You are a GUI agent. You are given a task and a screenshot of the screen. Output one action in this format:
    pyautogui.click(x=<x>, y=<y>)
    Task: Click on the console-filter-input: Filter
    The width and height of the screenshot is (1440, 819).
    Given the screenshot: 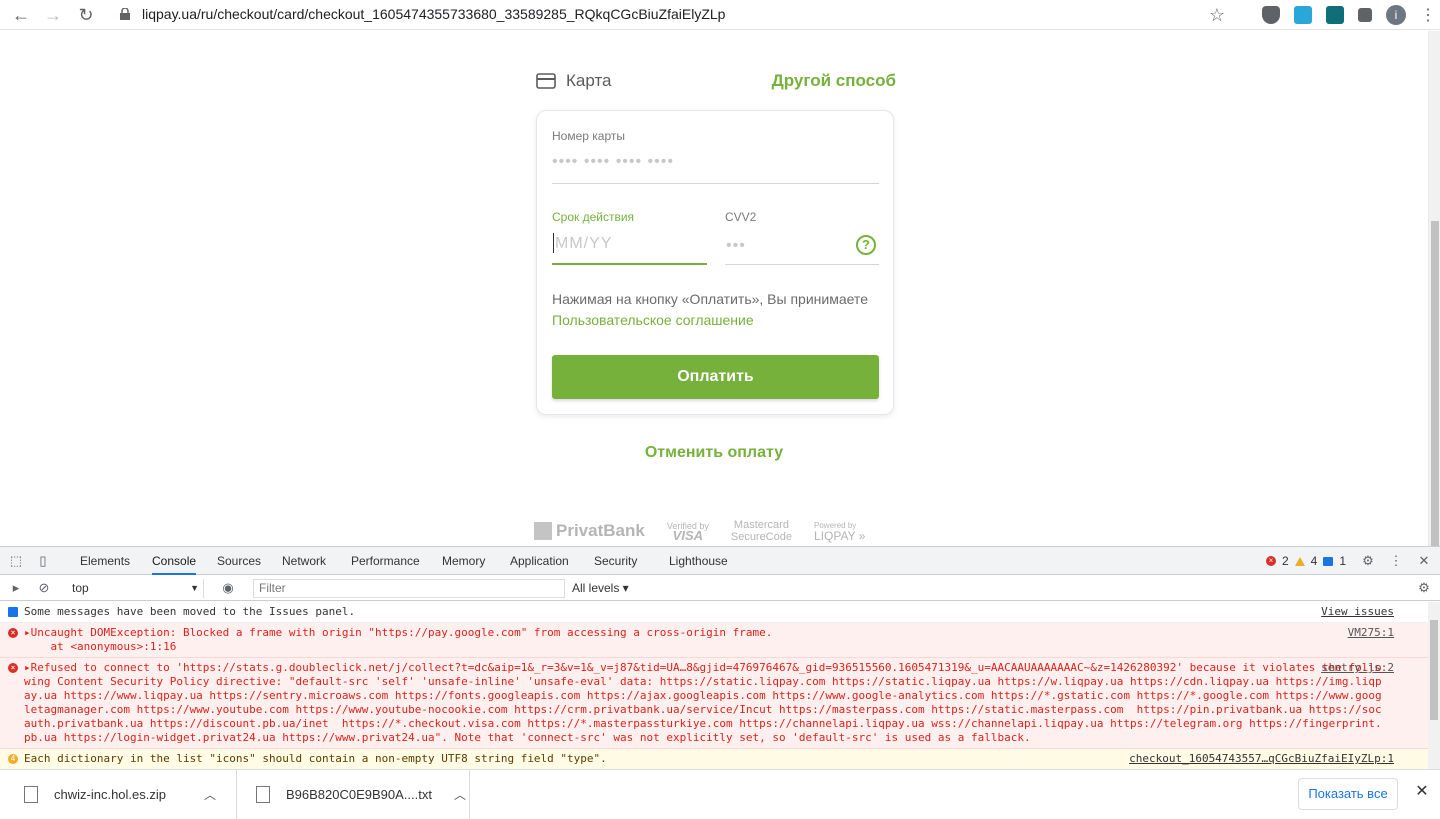 What is the action you would take?
    pyautogui.click(x=409, y=588)
    